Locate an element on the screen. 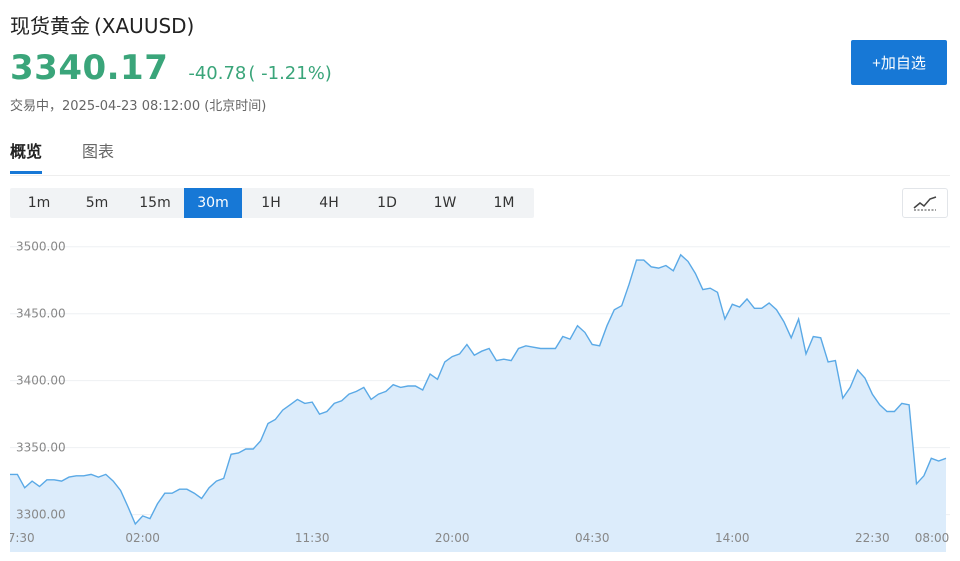 The image size is (960, 561). period-selector: 1m 5m 15m 30m 1H 4H 1D 1W 1M is located at coordinates (272, 203).